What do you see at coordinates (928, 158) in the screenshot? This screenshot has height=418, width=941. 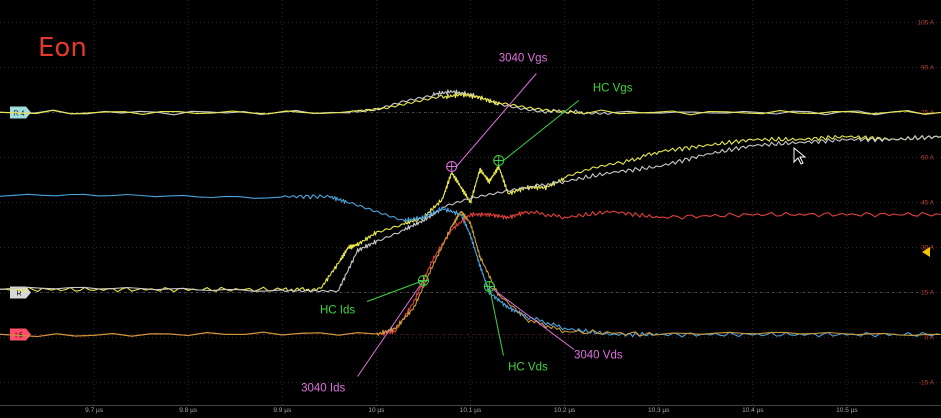 I see `y-tick-label: 60 A` at bounding box center [928, 158].